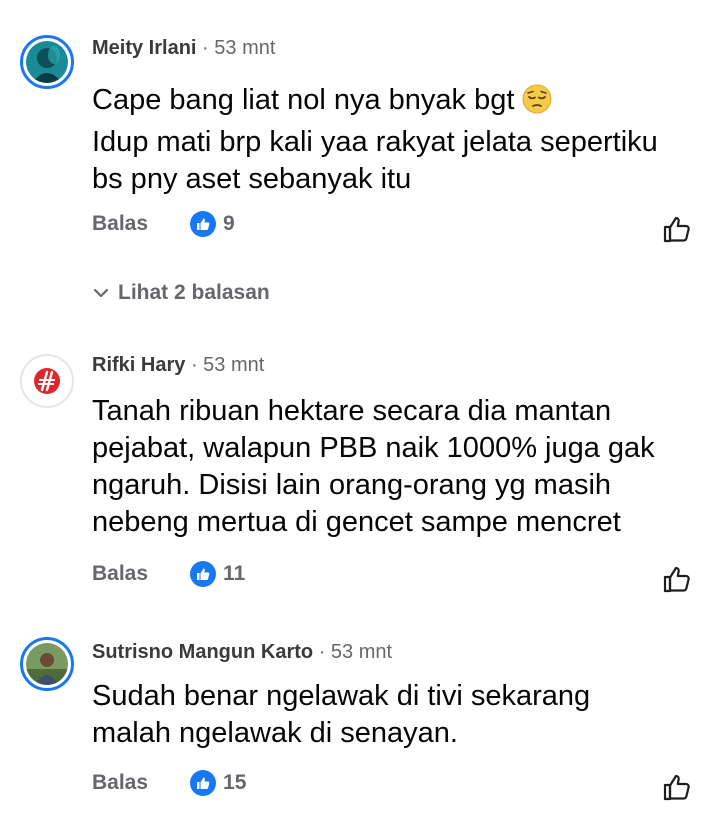 This screenshot has height=838, width=720. What do you see at coordinates (218, 783) in the screenshot?
I see `reaction-summary: 15` at bounding box center [218, 783].